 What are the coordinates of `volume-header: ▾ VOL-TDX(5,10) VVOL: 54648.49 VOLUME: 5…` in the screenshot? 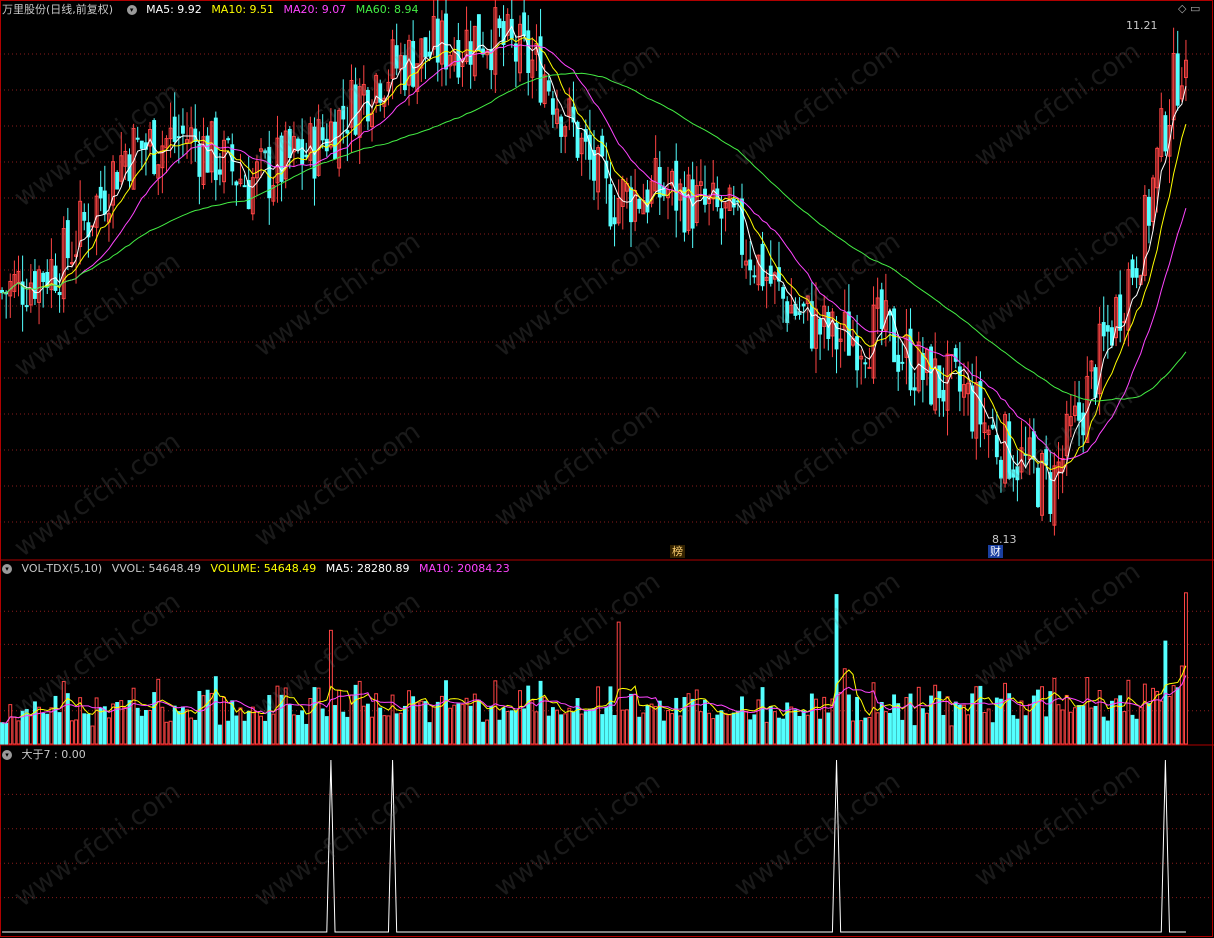 It's located at (258, 569).